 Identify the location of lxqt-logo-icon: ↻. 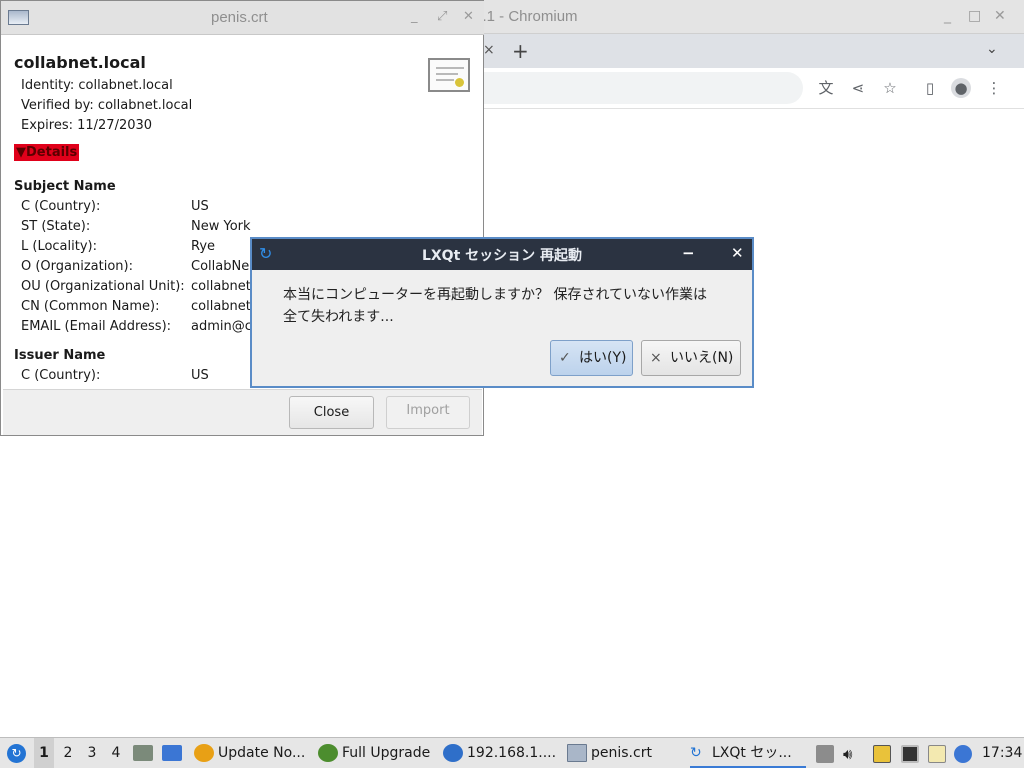
(16, 753).